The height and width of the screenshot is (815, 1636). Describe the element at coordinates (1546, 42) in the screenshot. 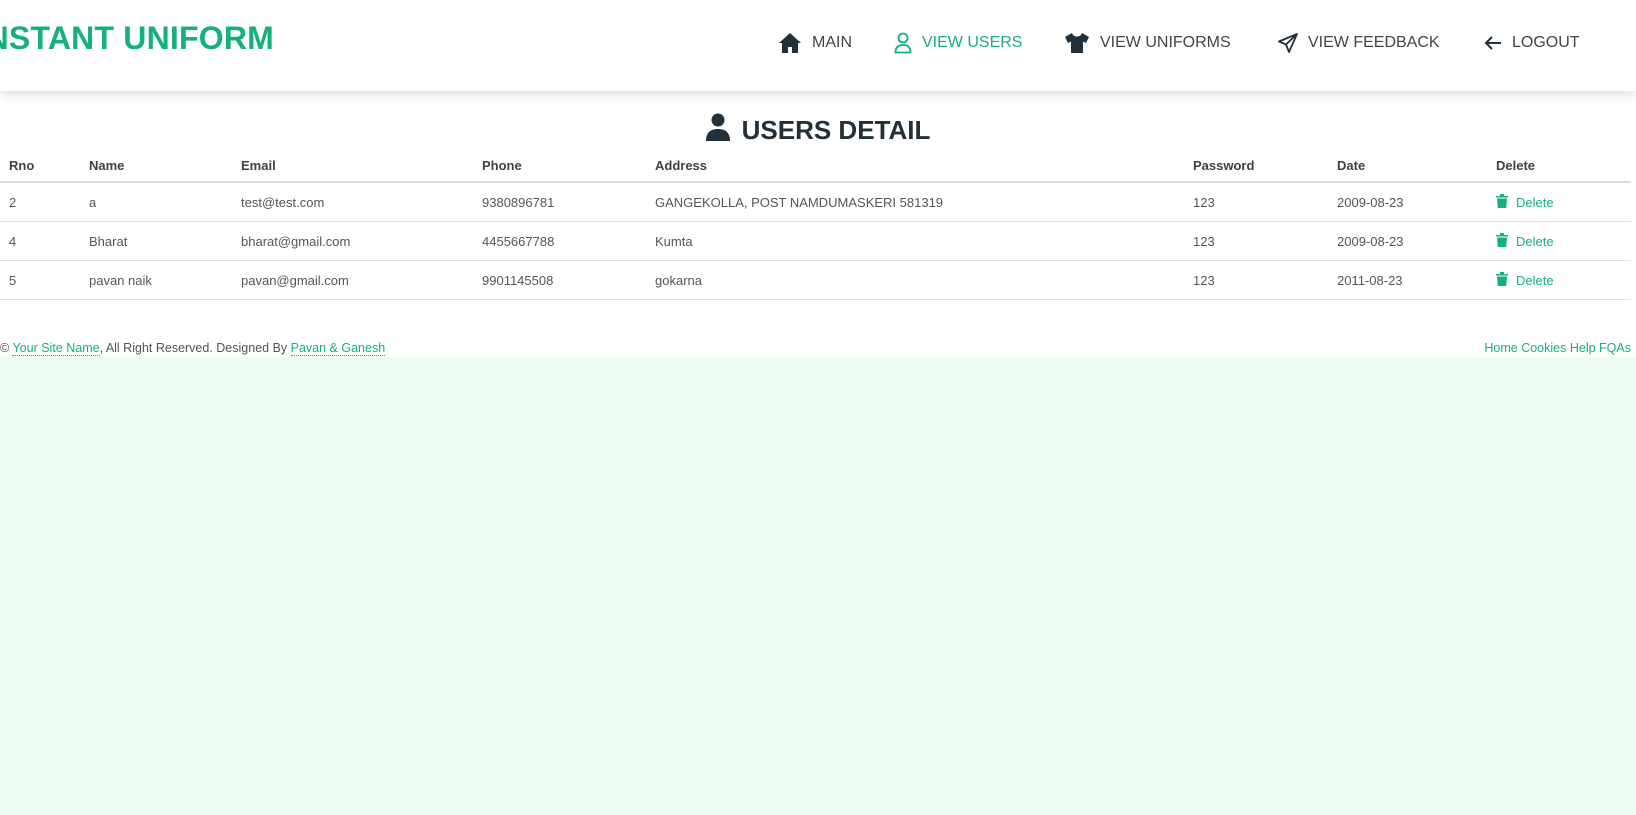

I see `nav-logout-label: LOGOUT` at that location.